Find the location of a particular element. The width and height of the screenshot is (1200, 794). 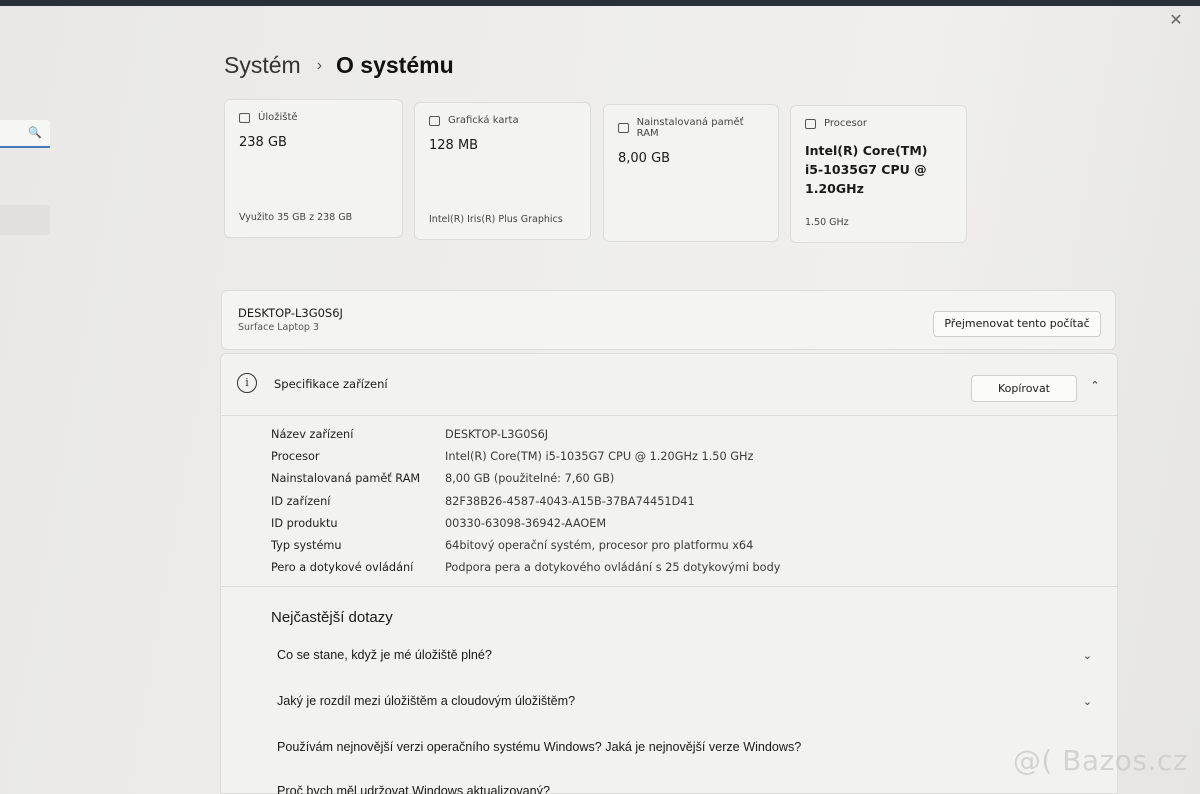

spec-label: ID zařízení is located at coordinates (301, 501).